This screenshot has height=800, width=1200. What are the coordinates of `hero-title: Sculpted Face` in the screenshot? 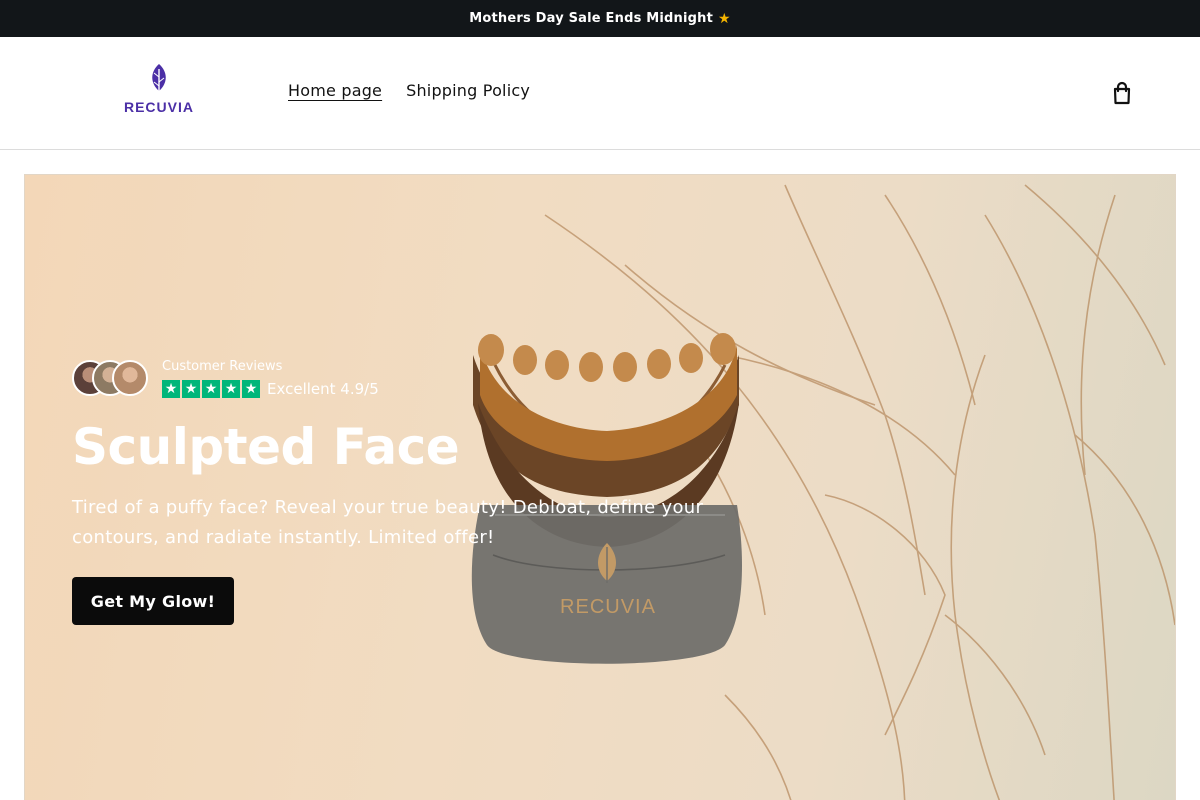 It's located at (266, 447).